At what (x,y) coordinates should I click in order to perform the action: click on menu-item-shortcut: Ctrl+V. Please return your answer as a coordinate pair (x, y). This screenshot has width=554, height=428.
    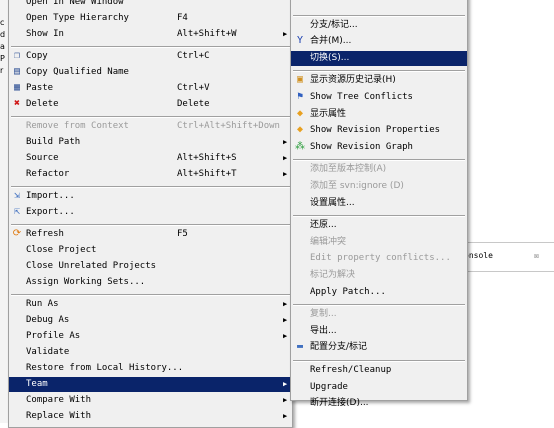
    Looking at the image, I should click on (193, 87).